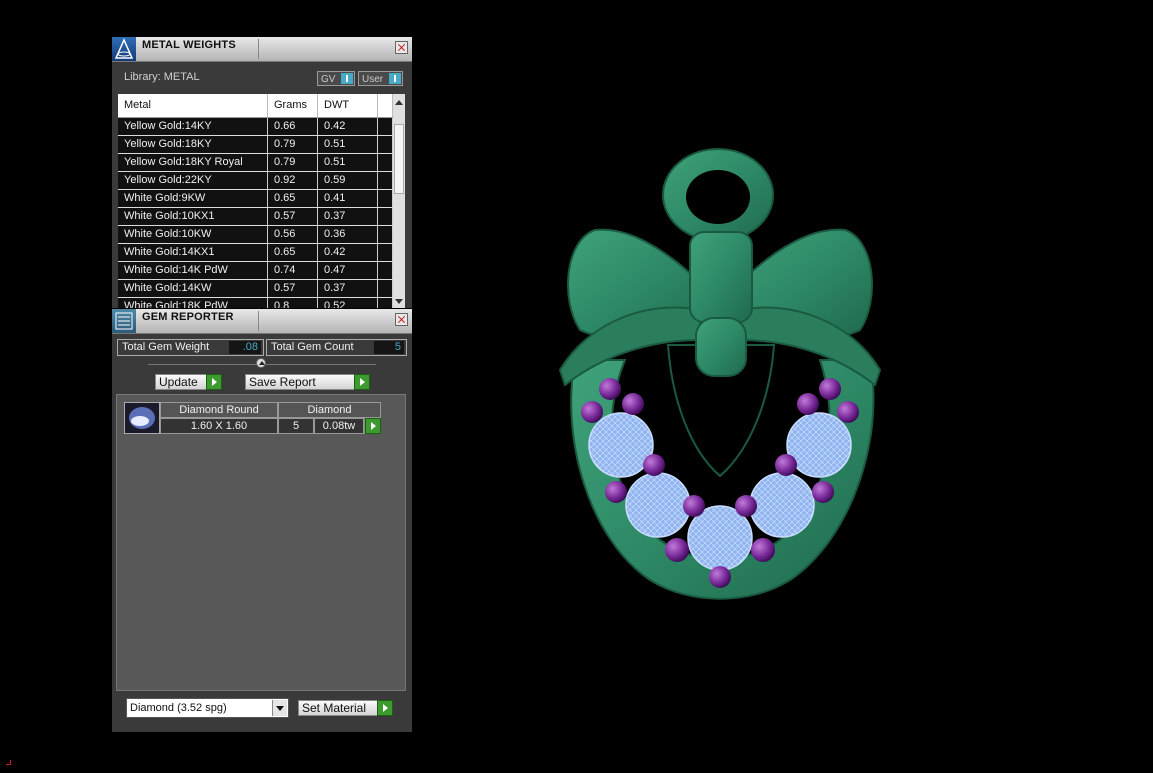  Describe the element at coordinates (193, 303) in the screenshot. I see `metal-name-cell: White Gold:18K PdW` at that location.